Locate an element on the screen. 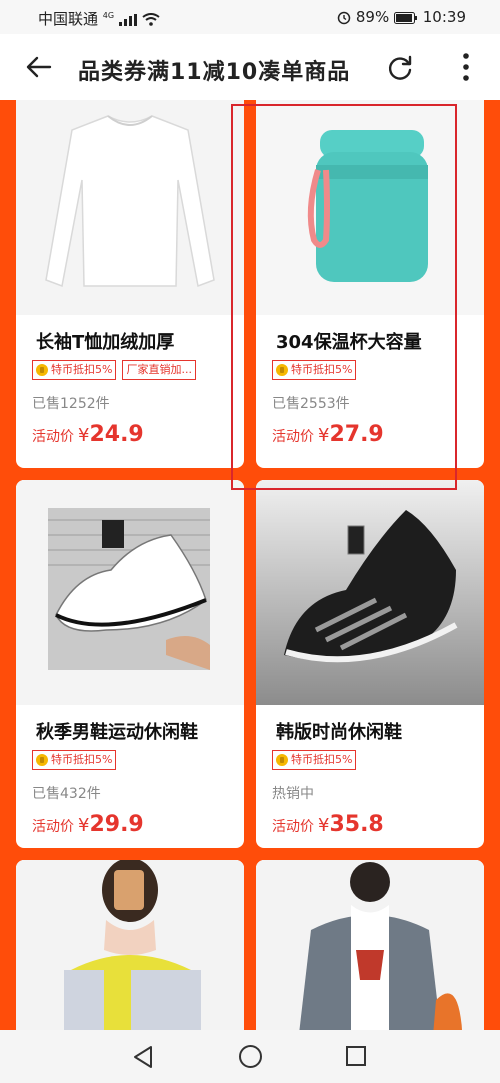  app-bar: 品类券满11减10凑单商品 is located at coordinates (250, 67).